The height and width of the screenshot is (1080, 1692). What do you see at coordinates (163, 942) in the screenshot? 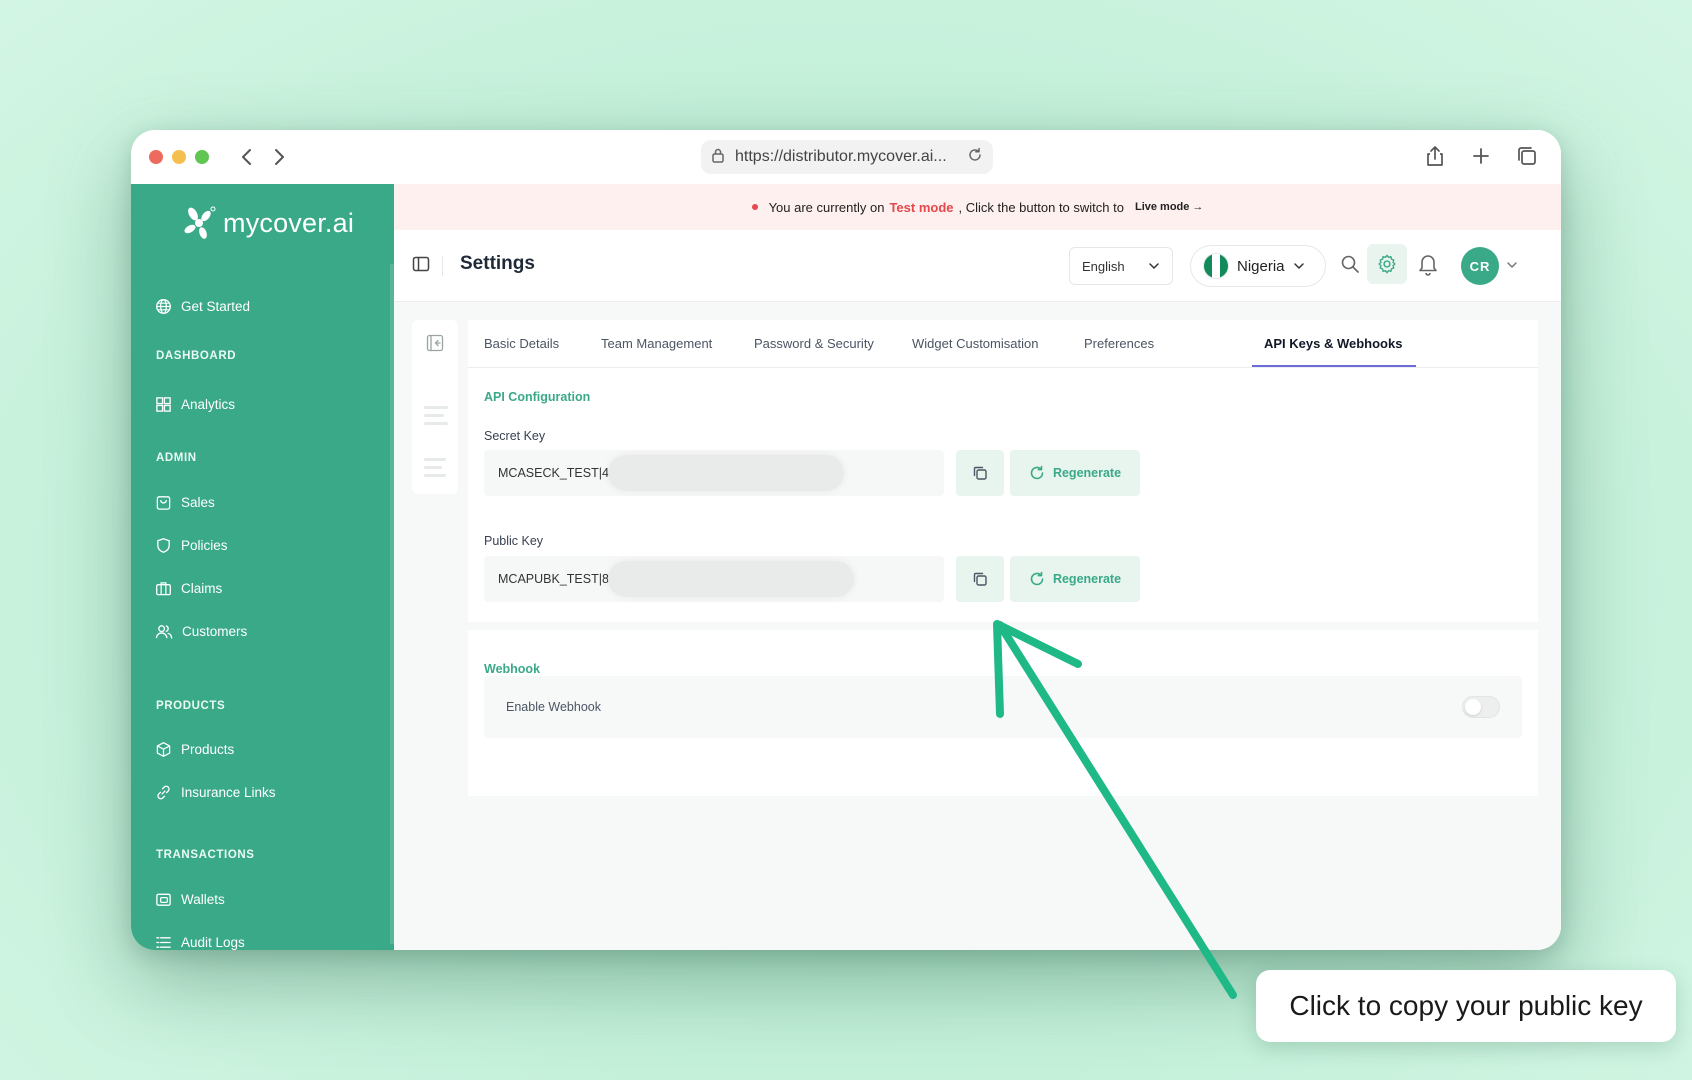
I see `list-icon` at bounding box center [163, 942].